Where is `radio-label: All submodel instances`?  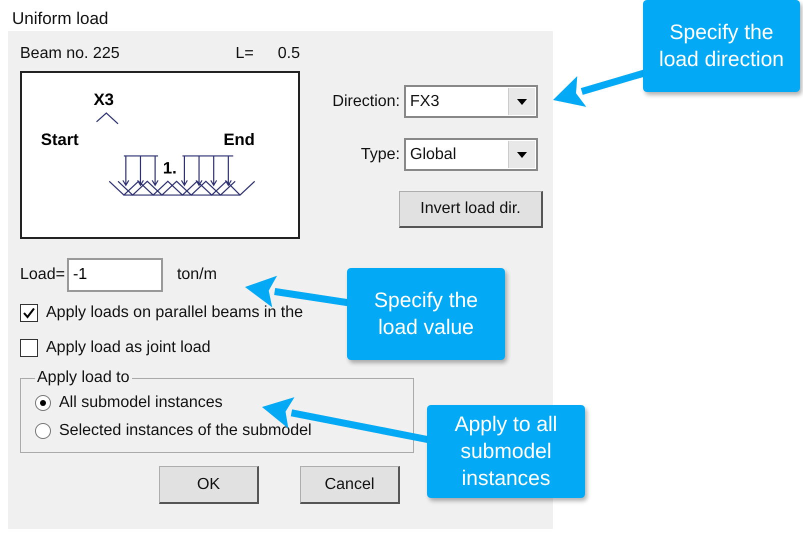 radio-label: All submodel instances is located at coordinates (141, 403).